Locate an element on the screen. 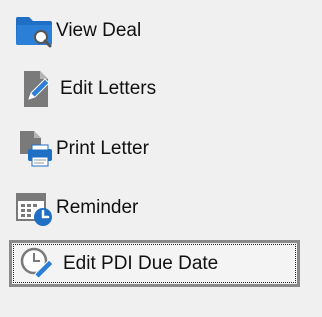 The image size is (322, 317). calendar-clock-icon is located at coordinates (34, 208).